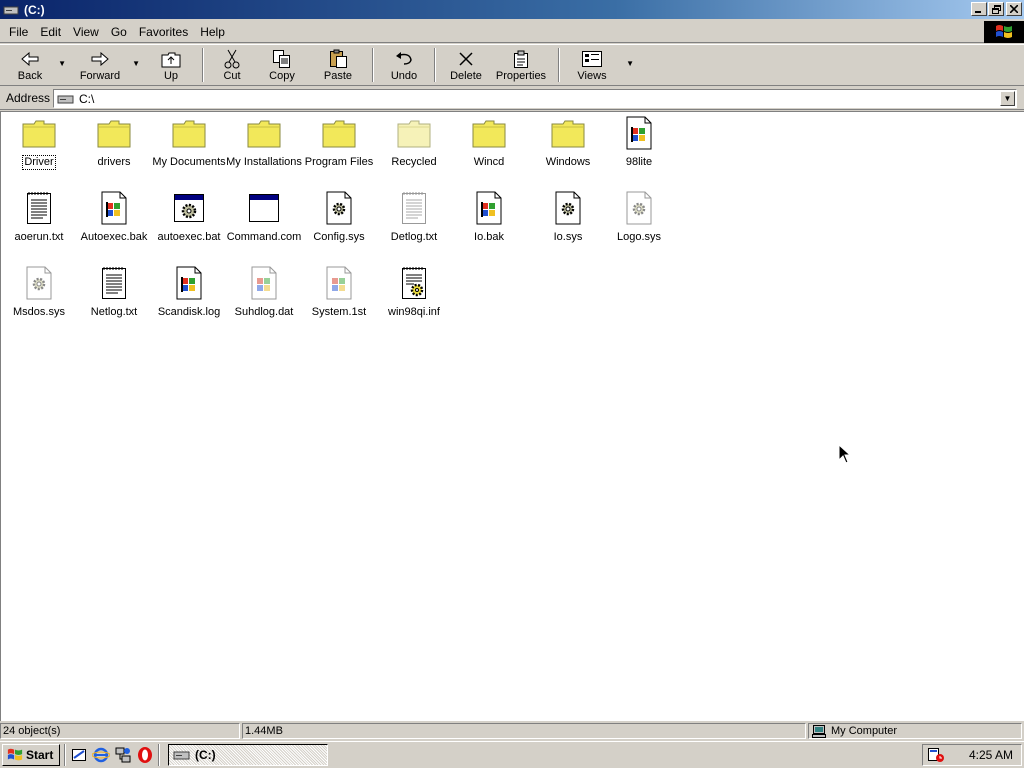 The width and height of the screenshot is (1024, 768). I want to click on file-item: Netlog.txt, so click(114, 292).